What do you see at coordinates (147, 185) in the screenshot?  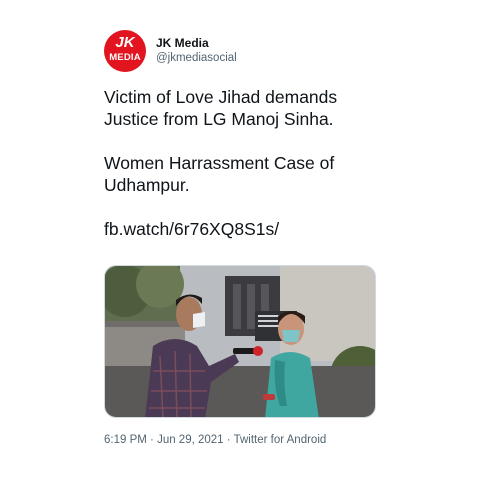 I see `tweet-text-line: Udhampur.` at bounding box center [147, 185].